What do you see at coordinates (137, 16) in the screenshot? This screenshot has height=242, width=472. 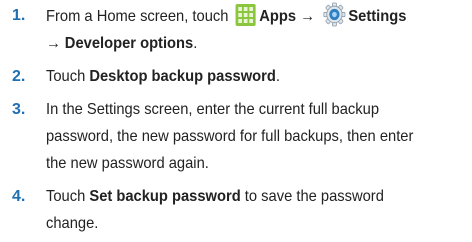 I see `step-text: From a Home screen, touch` at bounding box center [137, 16].